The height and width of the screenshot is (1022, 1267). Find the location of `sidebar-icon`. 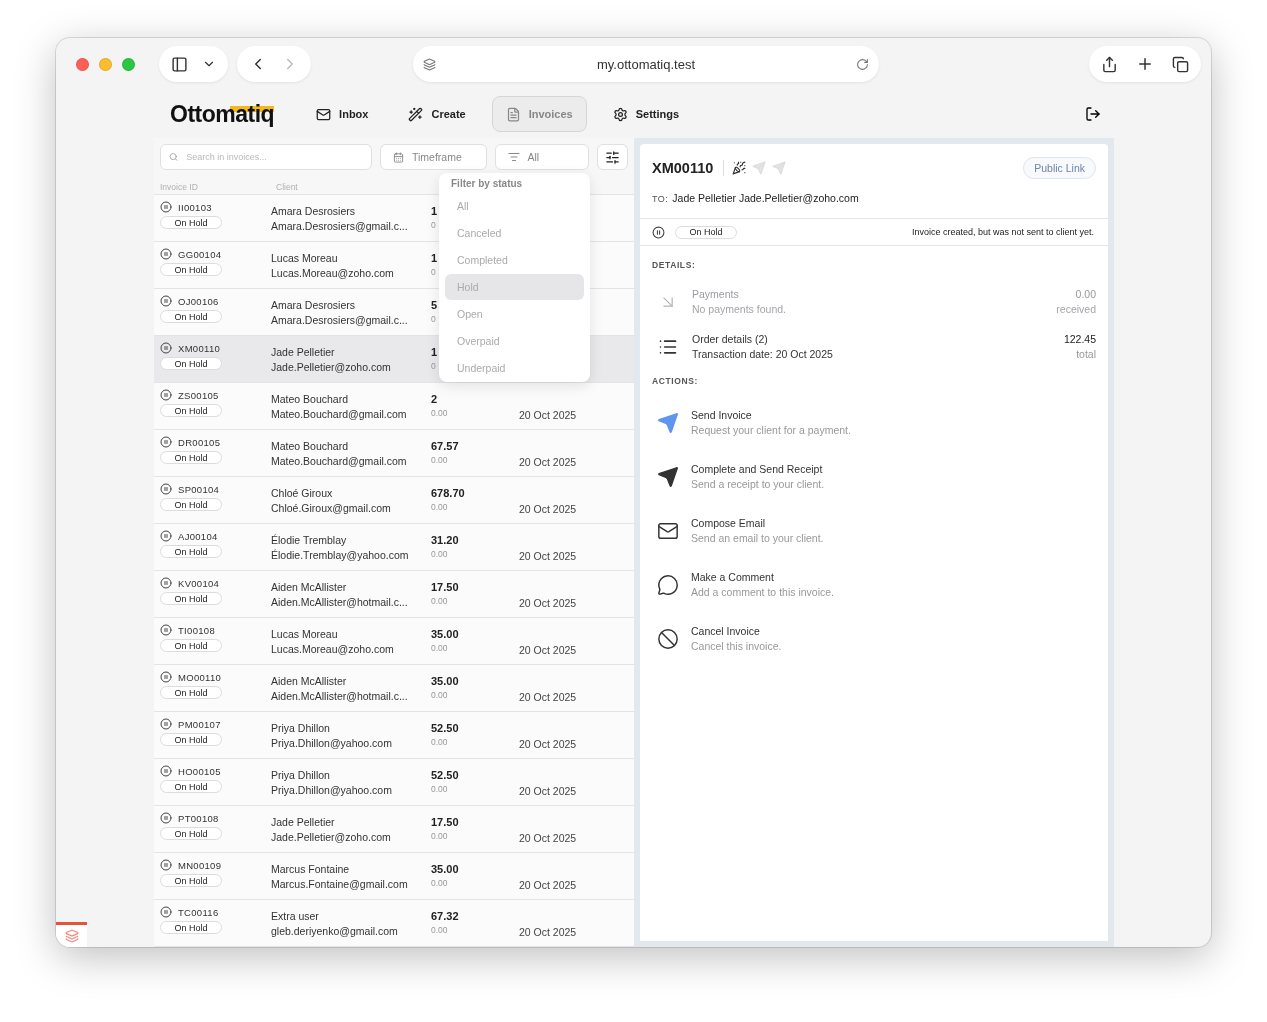

sidebar-icon is located at coordinates (179, 64).